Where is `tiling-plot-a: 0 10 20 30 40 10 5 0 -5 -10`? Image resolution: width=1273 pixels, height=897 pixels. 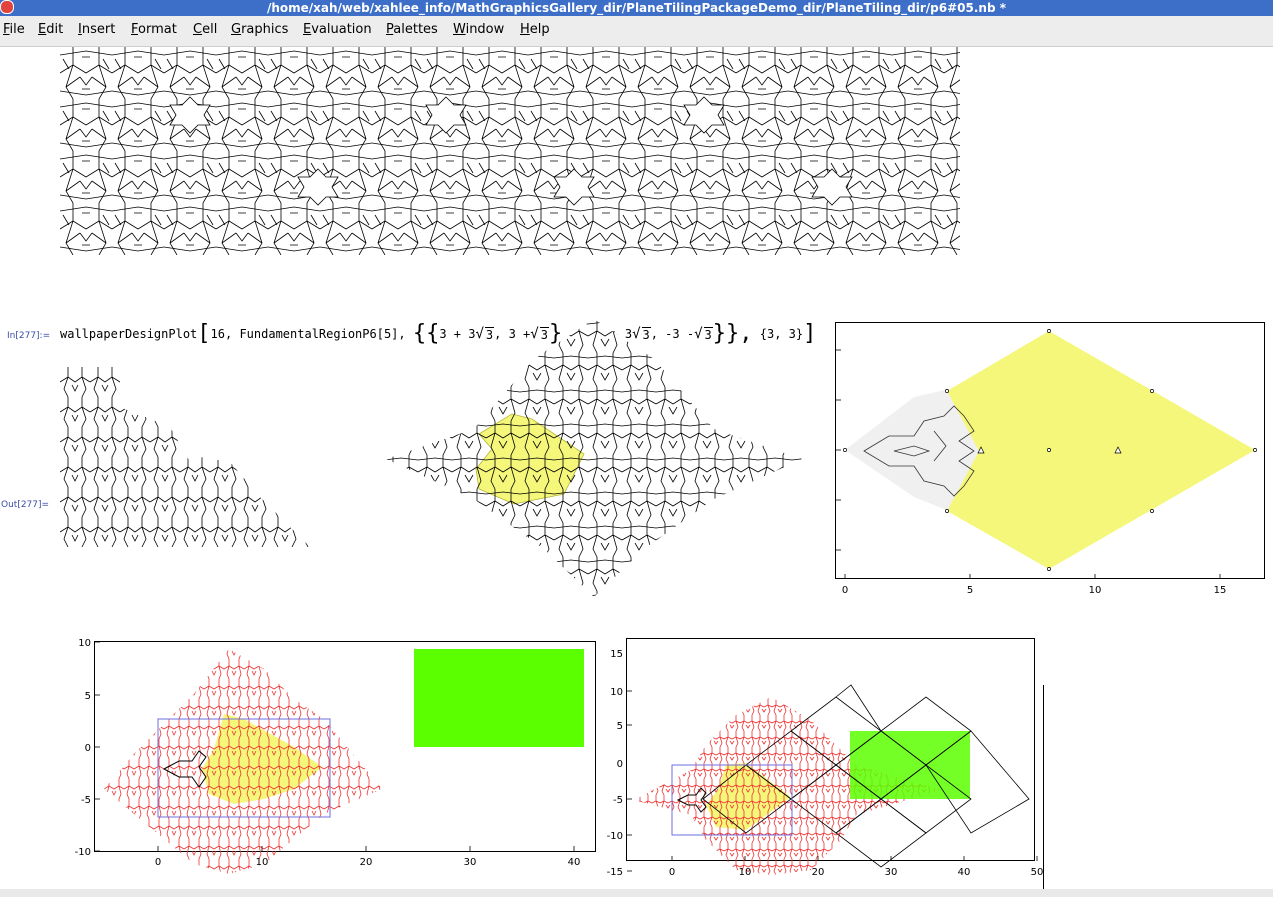
tiling-plot-a: 0 10 20 30 40 10 5 0 -5 -10 is located at coordinates (334, 759).